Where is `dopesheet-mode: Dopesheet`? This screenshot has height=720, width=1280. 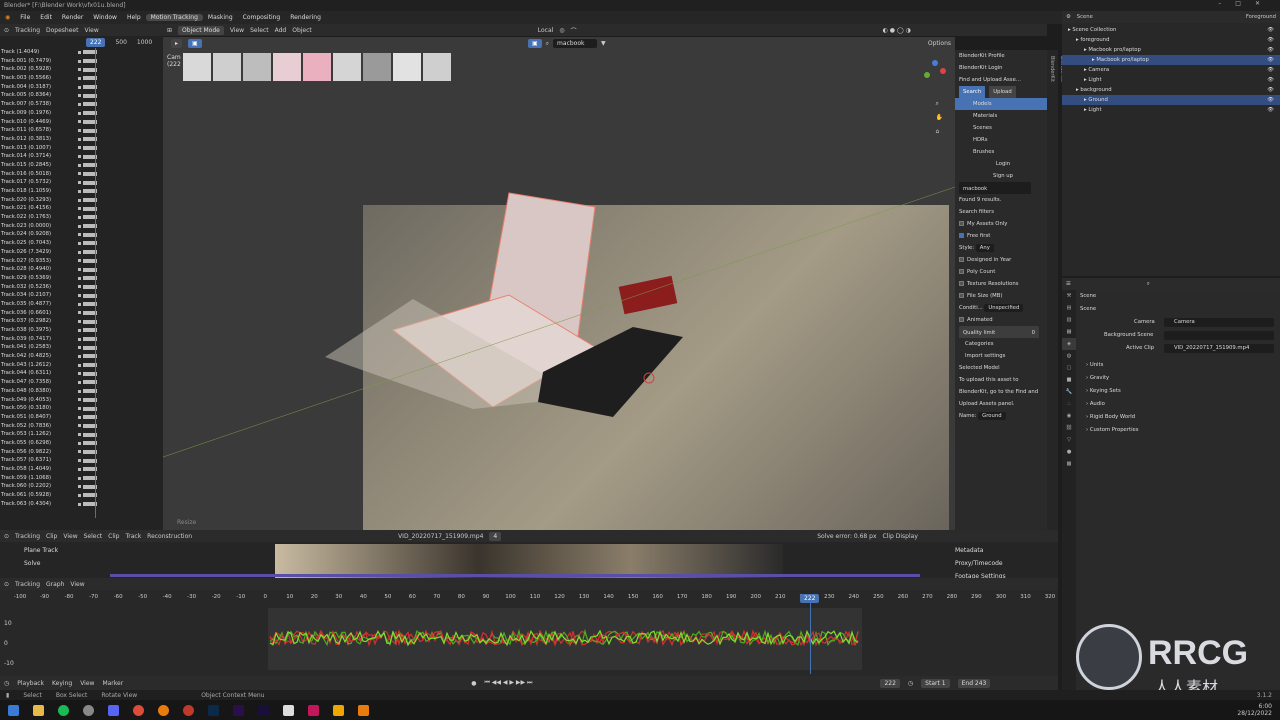 dopesheet-mode: Dopesheet is located at coordinates (62, 30).